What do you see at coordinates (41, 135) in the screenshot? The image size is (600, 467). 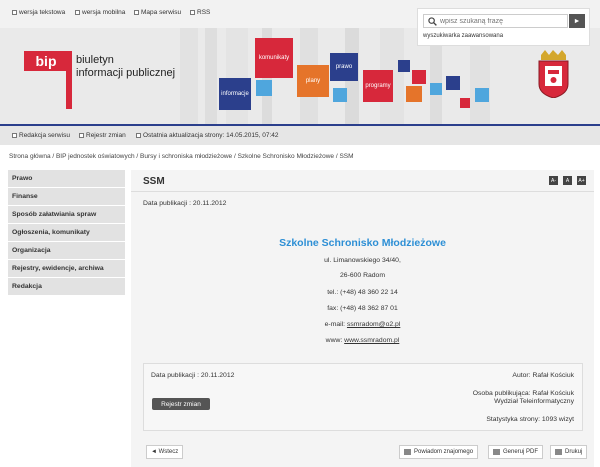 I see `editorial-link: Redakcja serwisu` at bounding box center [41, 135].